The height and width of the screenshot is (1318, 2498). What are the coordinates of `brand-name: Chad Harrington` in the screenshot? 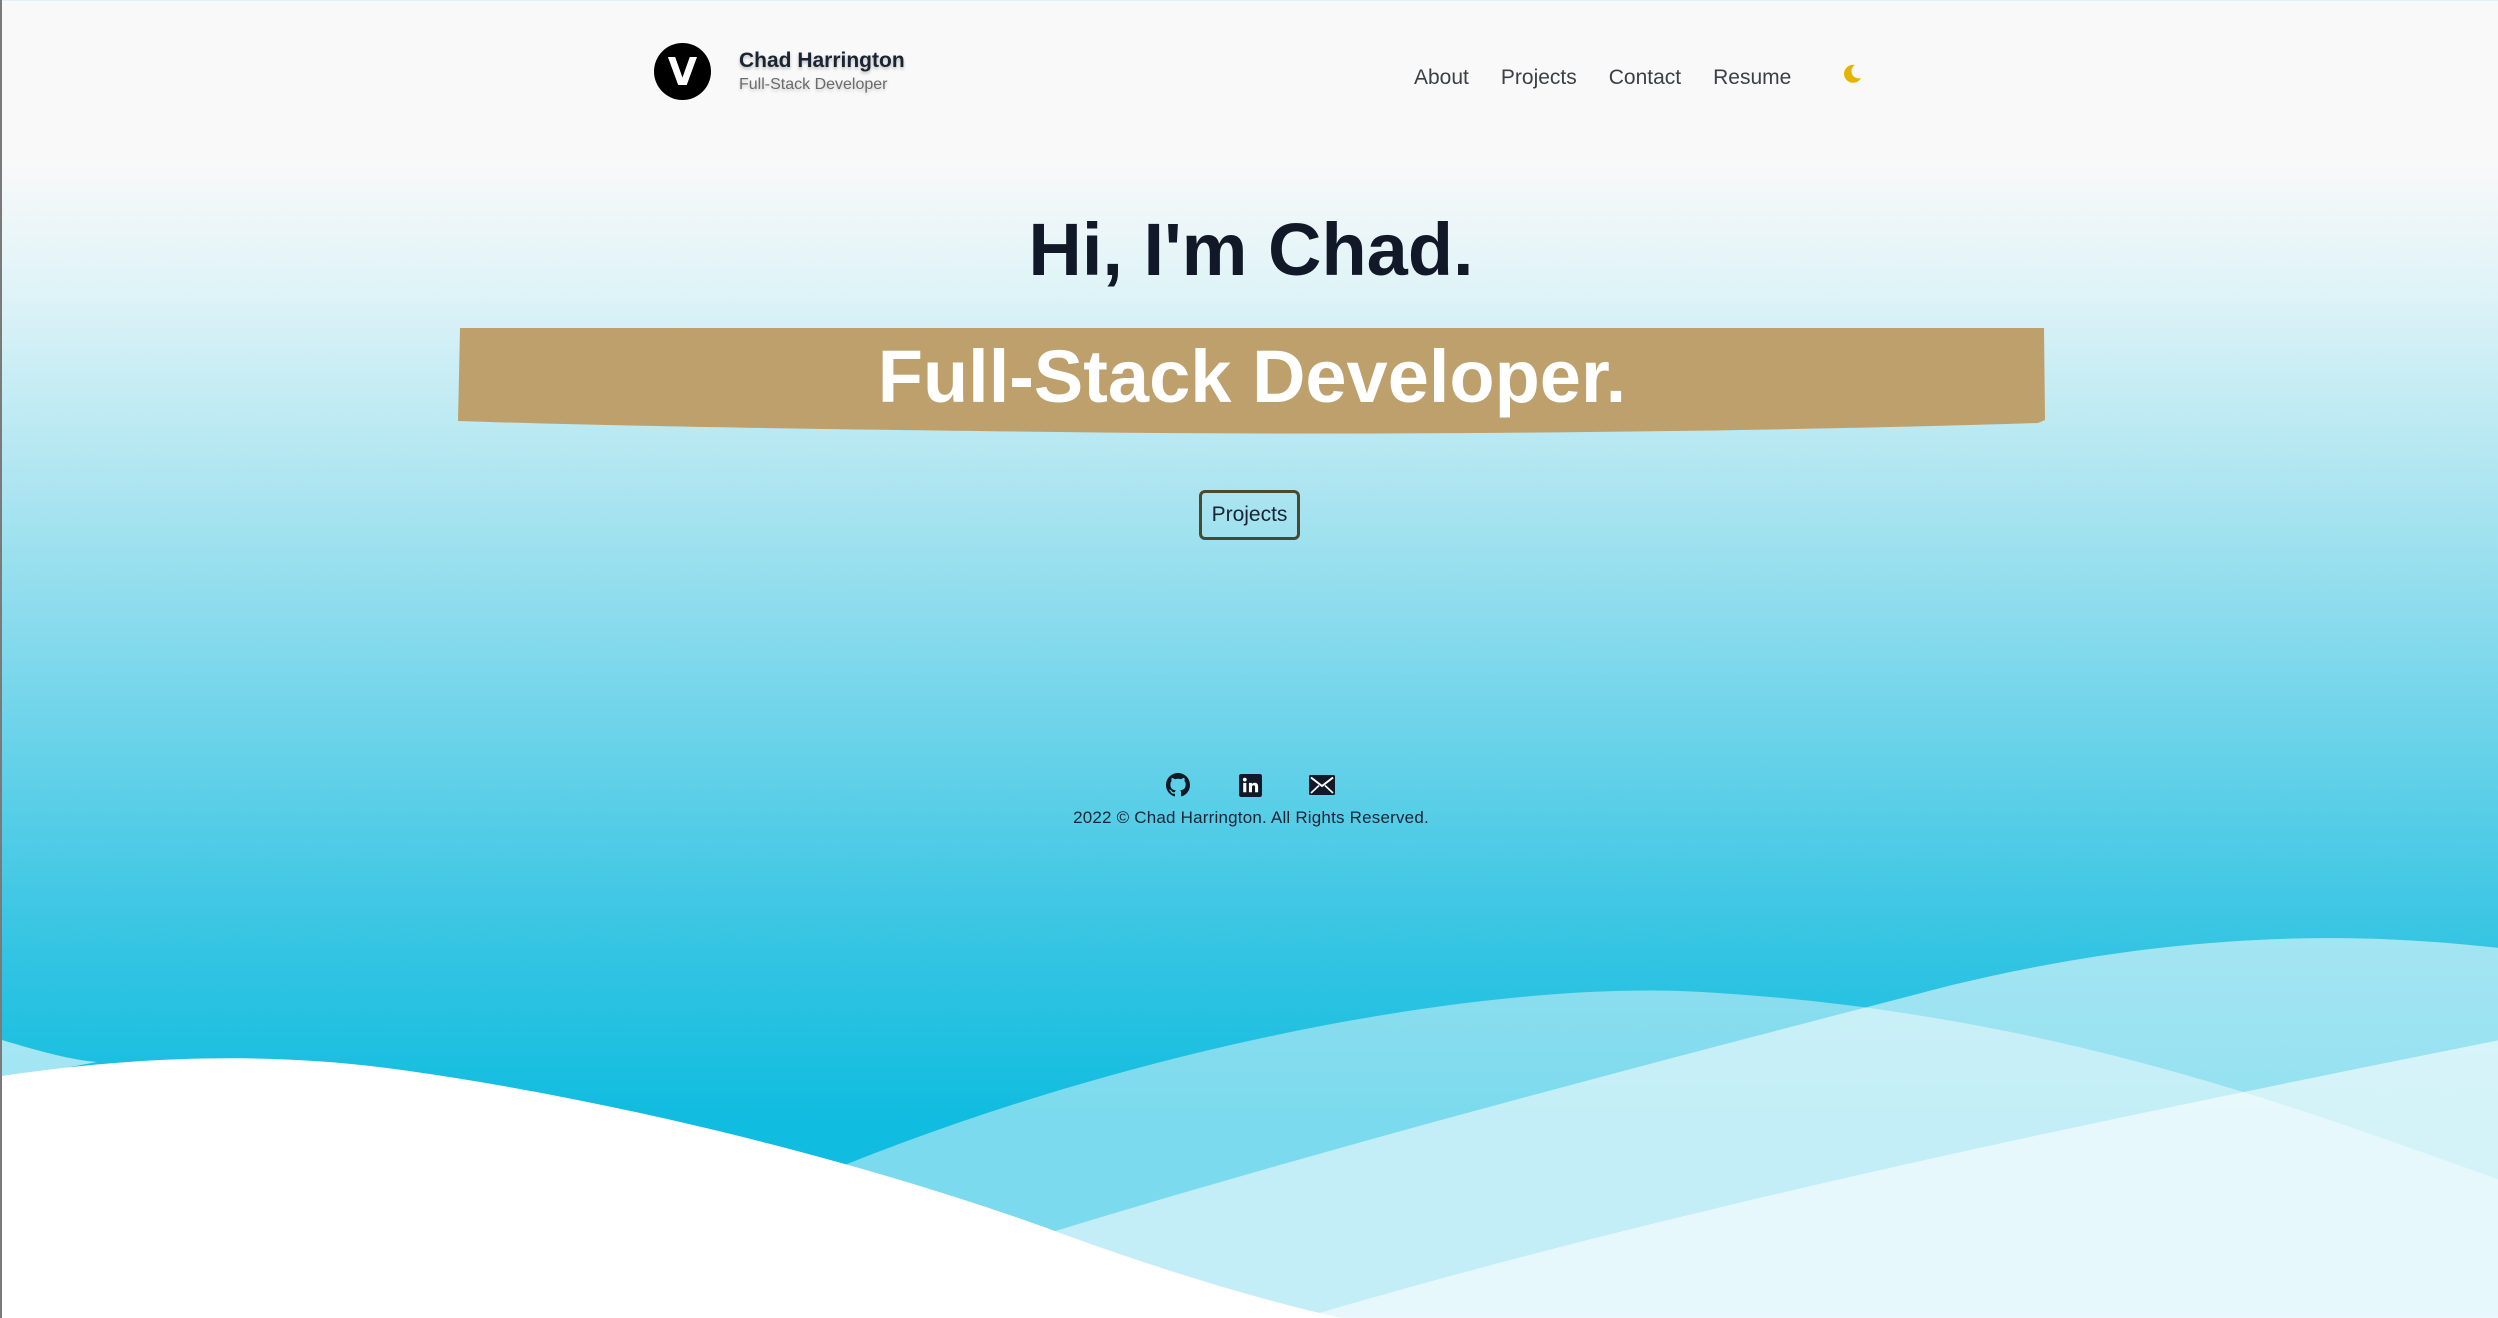 It's located at (822, 60).